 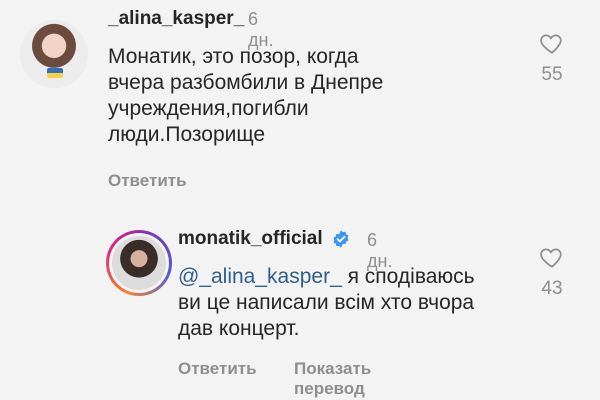 I want to click on comment-text-line: дав концерт., so click(x=239, y=328).